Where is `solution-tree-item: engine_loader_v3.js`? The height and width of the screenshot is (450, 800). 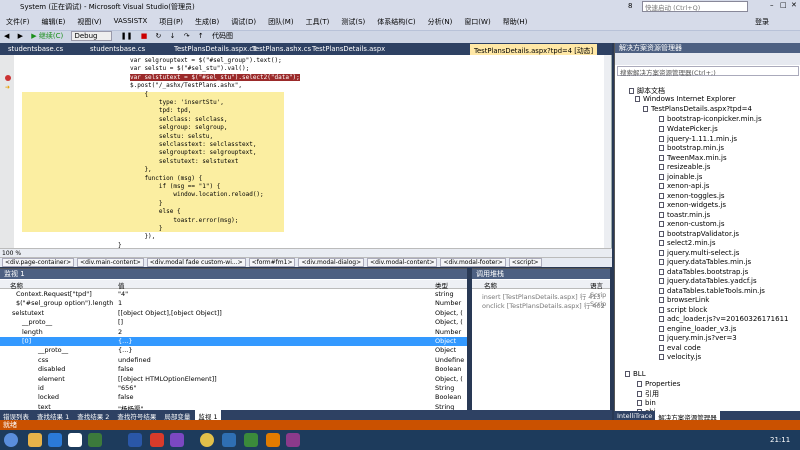
solution-tree-item: engine_loader_v3.js is located at coordinates (697, 329).